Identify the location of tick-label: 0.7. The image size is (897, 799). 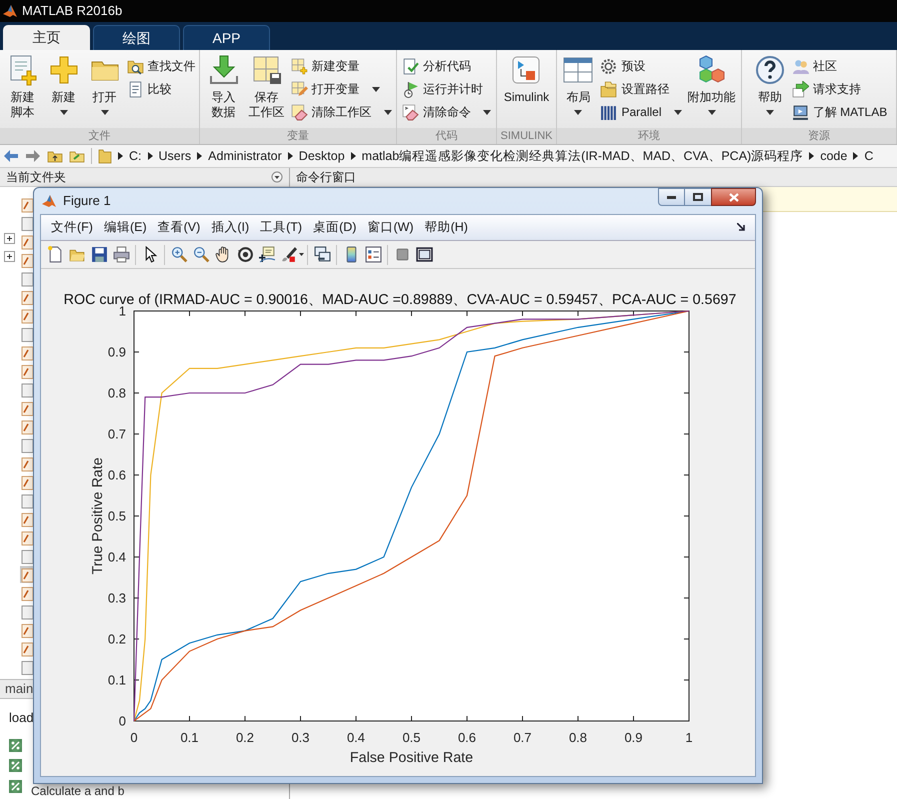
(522, 737).